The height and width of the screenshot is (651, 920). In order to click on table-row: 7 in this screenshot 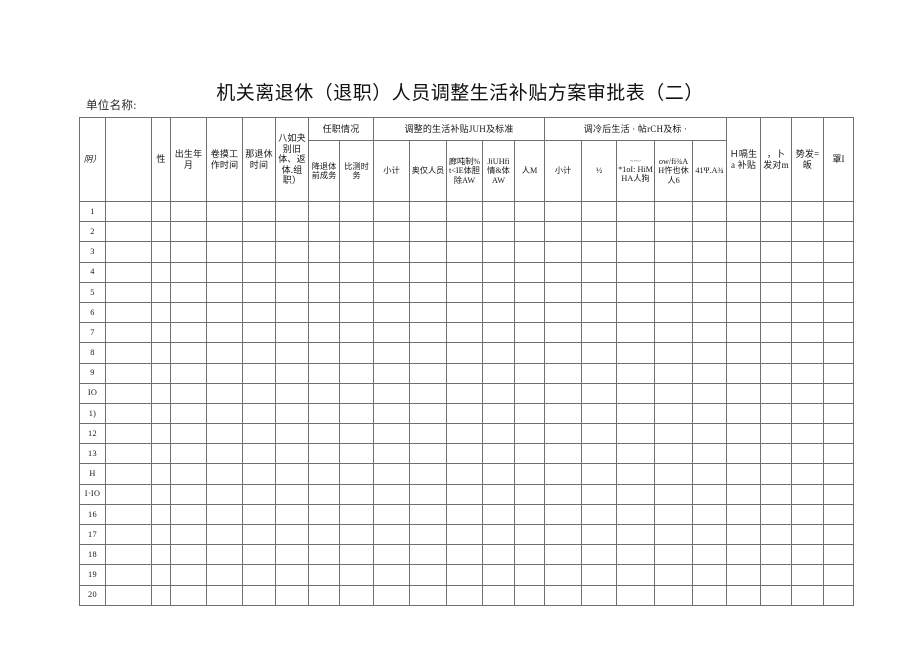, I will do `click(467, 333)`.